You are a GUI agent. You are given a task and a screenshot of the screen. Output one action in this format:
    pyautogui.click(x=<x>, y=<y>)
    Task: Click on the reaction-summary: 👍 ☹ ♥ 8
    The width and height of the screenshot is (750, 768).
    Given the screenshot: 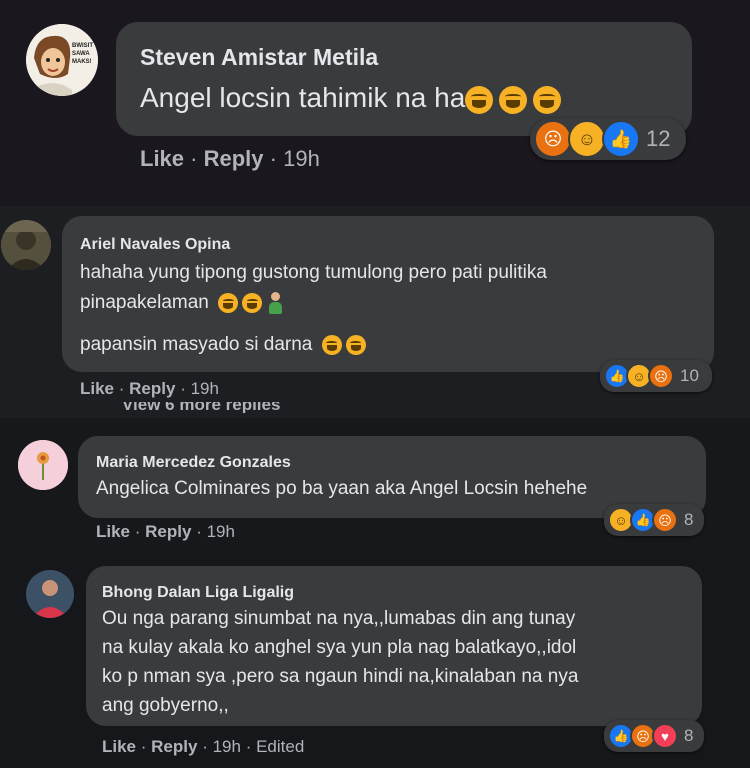 What is the action you would take?
    pyautogui.click(x=654, y=736)
    